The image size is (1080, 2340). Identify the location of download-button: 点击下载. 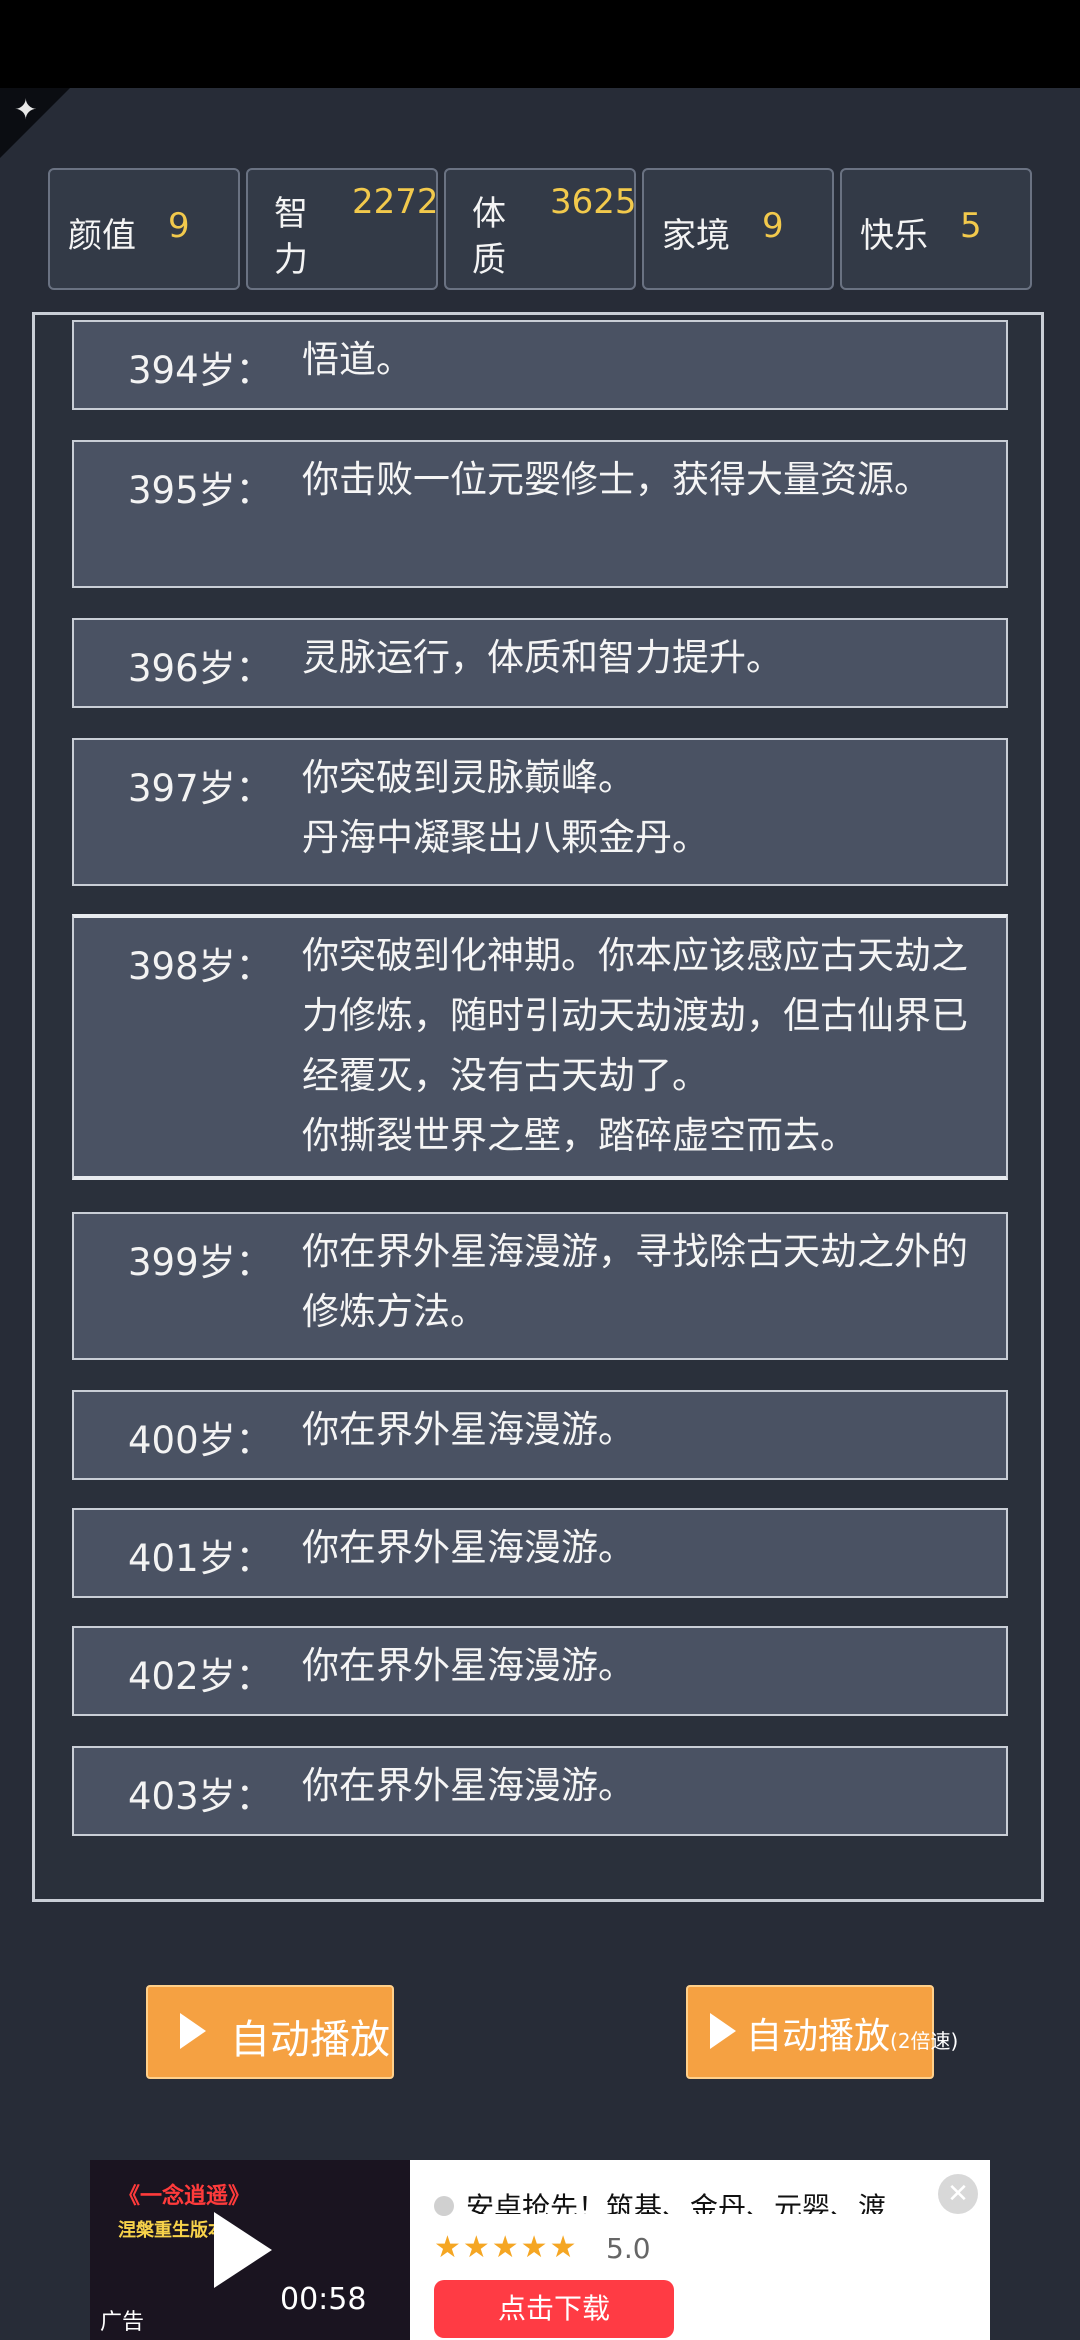
(554, 2309).